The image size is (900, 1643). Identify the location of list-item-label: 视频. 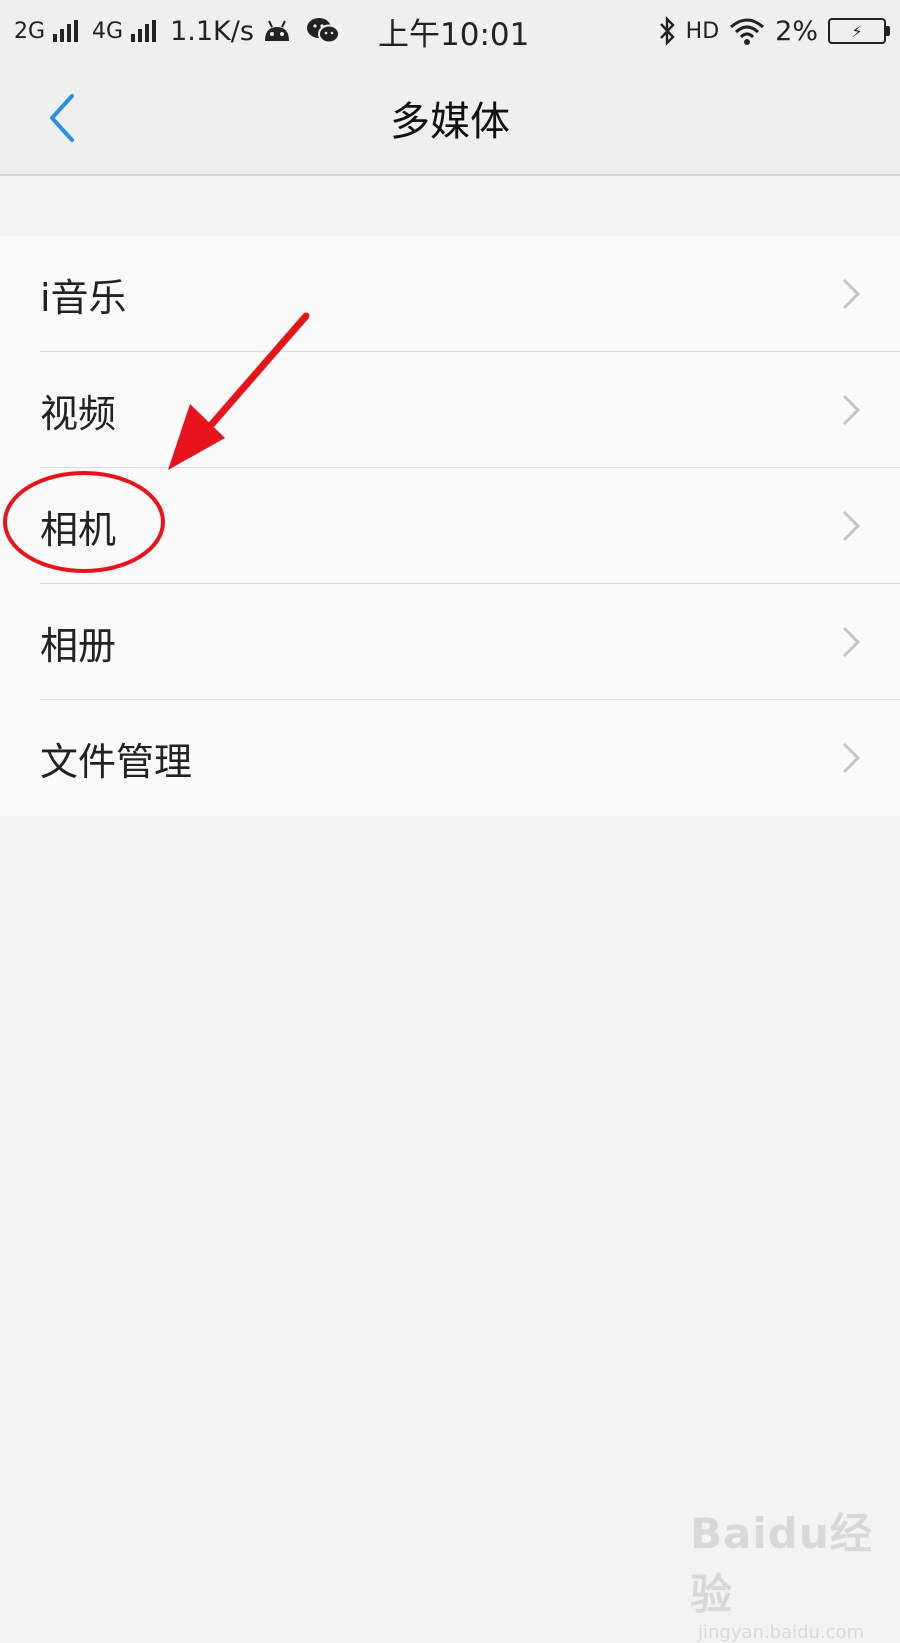
(78, 413).